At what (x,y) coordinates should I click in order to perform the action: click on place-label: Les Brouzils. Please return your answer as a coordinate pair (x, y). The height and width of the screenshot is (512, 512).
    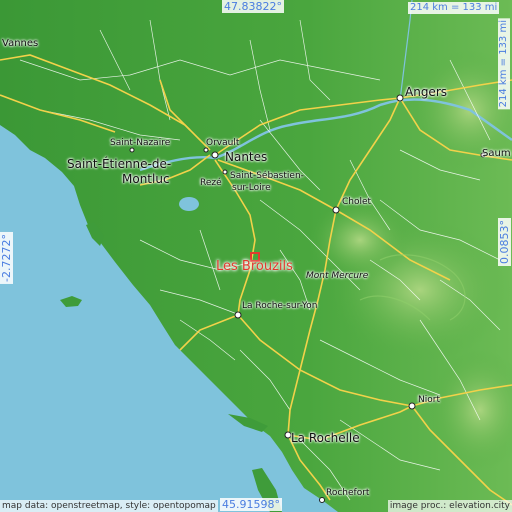
    Looking at the image, I should click on (254, 266).